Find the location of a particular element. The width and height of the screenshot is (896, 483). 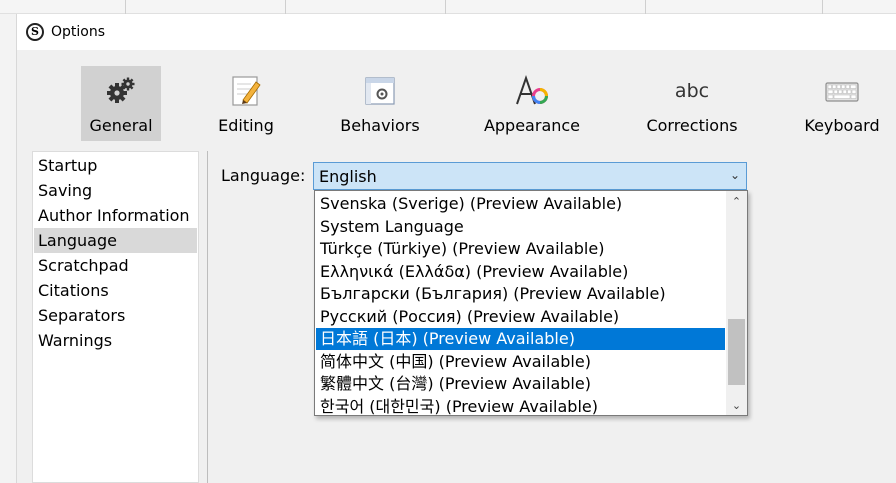

tool-corrections: abc Corrections is located at coordinates (692, 103).